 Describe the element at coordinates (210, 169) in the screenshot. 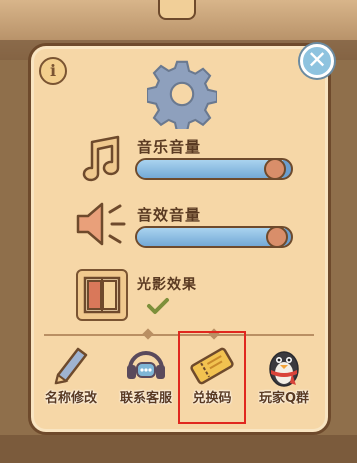

I see `music-volume-fill` at that location.